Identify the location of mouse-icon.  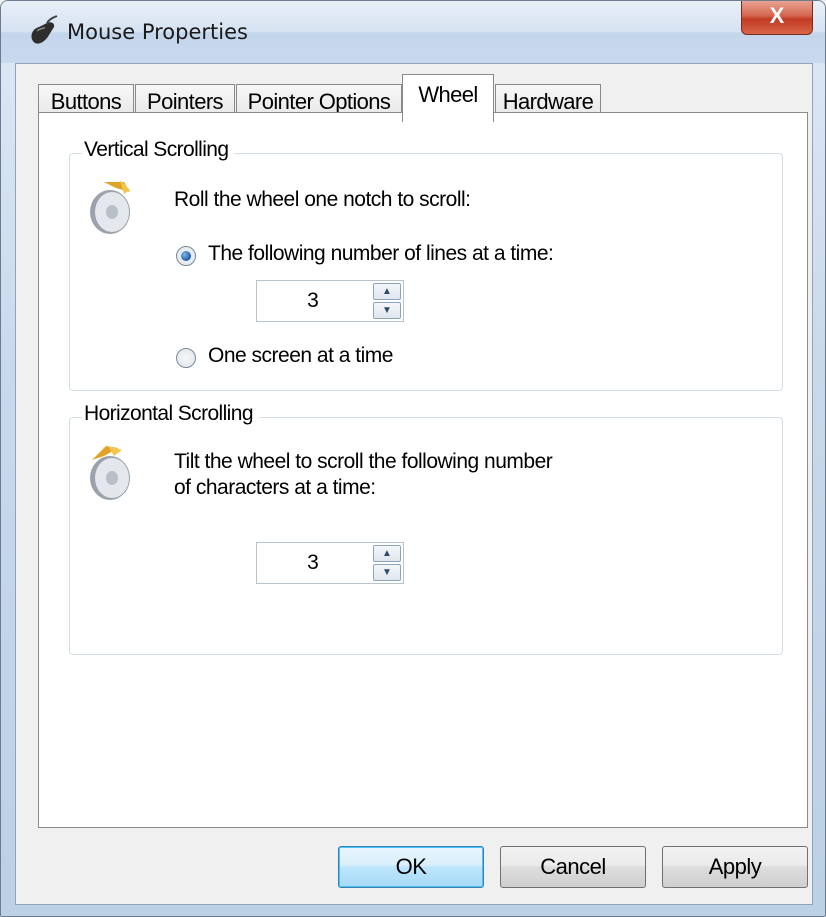
(44, 29).